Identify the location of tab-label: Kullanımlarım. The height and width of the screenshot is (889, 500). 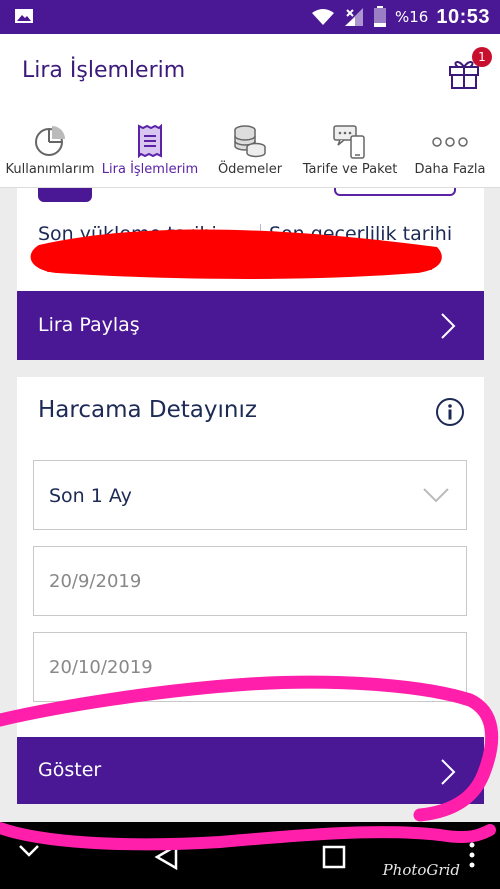
(50, 169).